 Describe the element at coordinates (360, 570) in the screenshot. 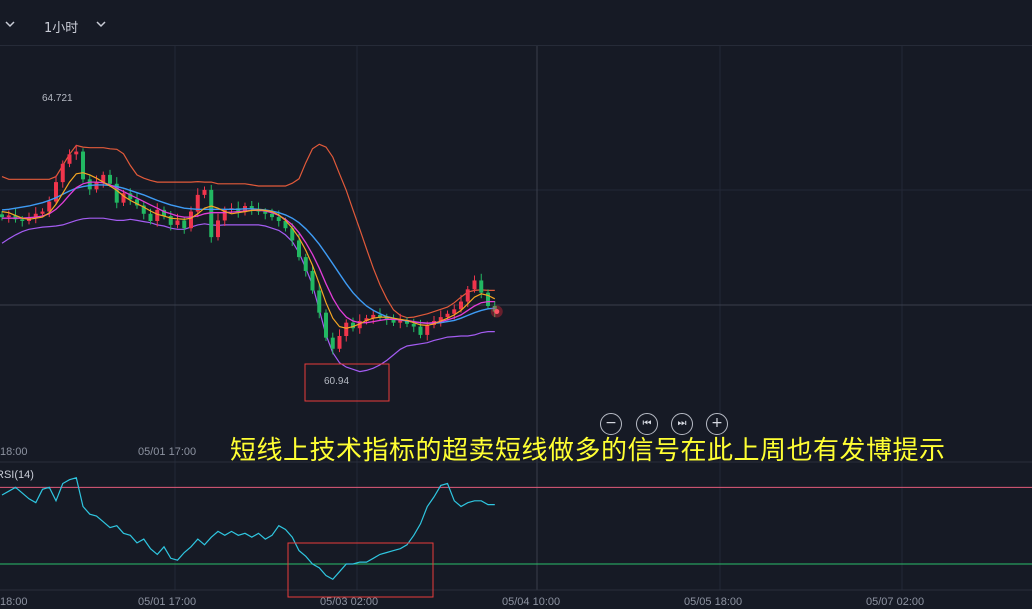

I see `rsi-highlight-box` at that location.